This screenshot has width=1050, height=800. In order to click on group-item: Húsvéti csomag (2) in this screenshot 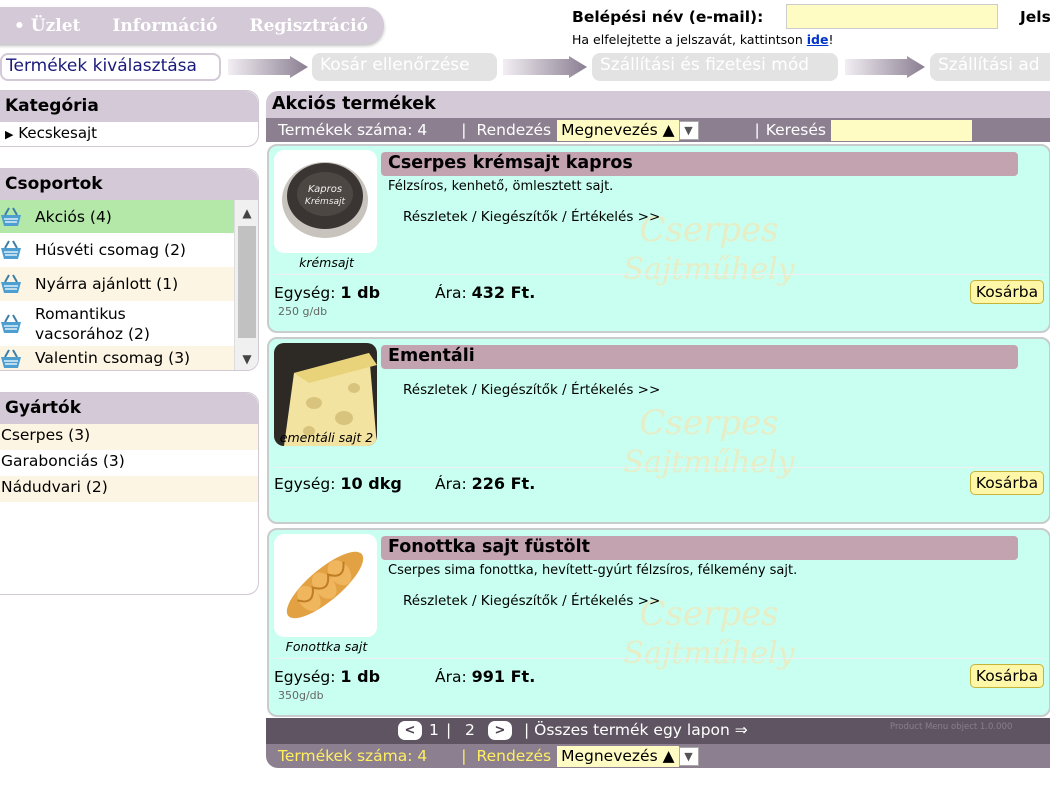, I will do `click(117, 250)`.